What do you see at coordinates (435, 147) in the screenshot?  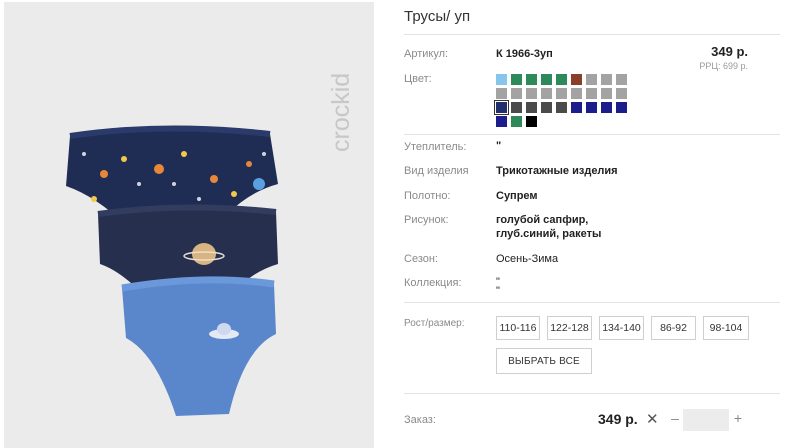 I see `insulation-label: Утеплитель:` at bounding box center [435, 147].